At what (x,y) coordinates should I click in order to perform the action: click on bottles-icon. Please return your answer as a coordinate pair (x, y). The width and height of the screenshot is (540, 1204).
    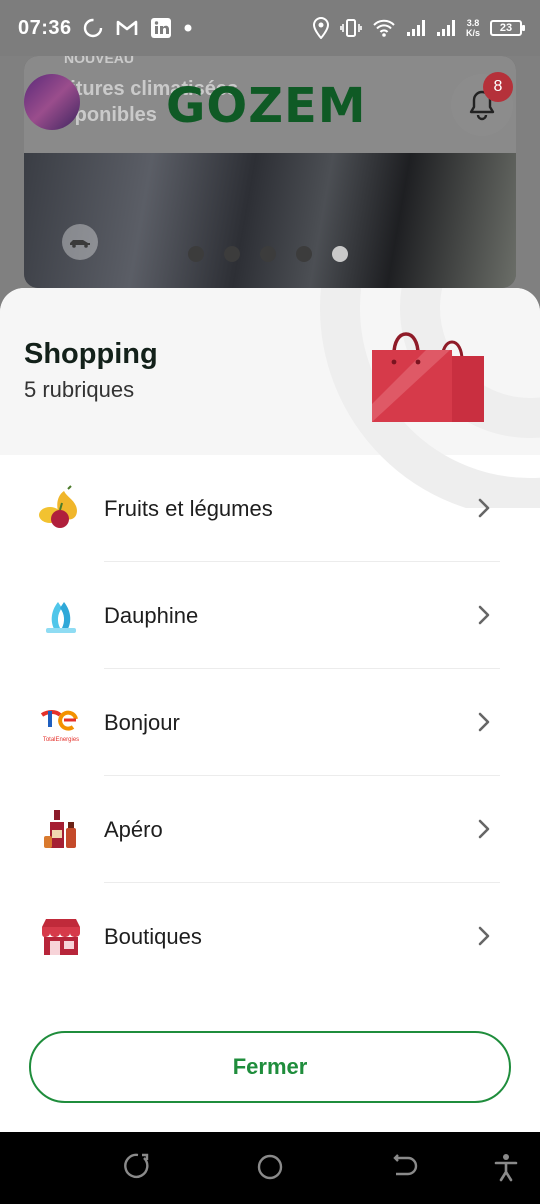
    Looking at the image, I should click on (60, 829).